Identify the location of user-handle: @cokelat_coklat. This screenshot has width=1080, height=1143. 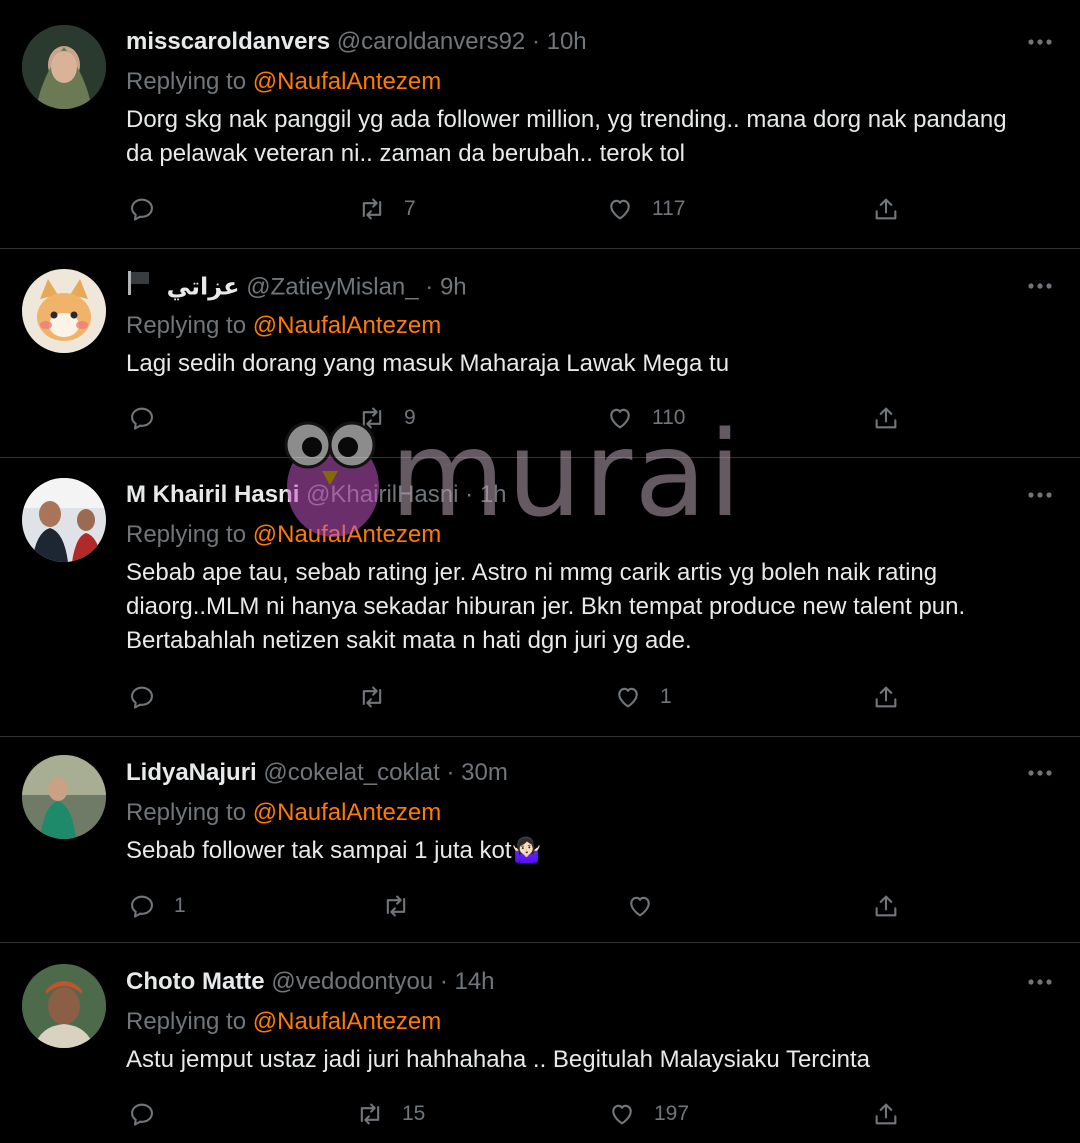
(351, 772).